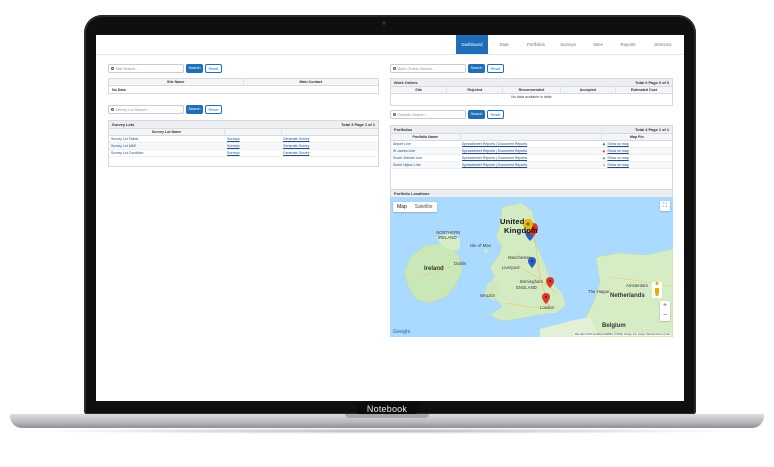 This screenshot has width=774, height=467. I want to click on label-isle-of-man: Isle of Man, so click(481, 245).